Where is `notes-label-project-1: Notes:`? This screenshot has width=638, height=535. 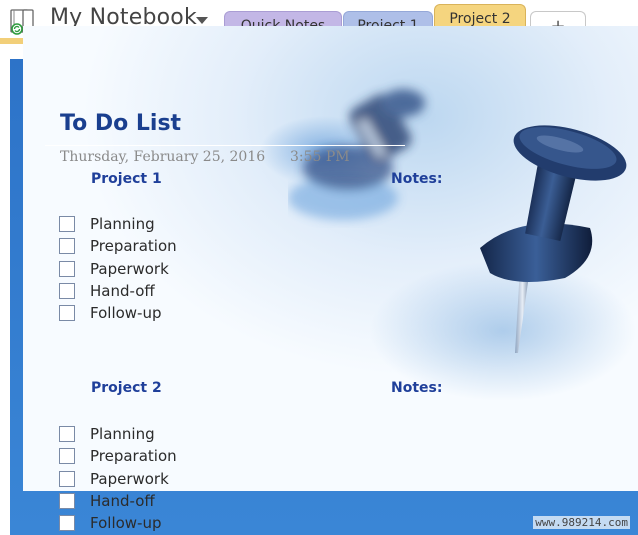 notes-label-project-1: Notes: is located at coordinates (416, 179).